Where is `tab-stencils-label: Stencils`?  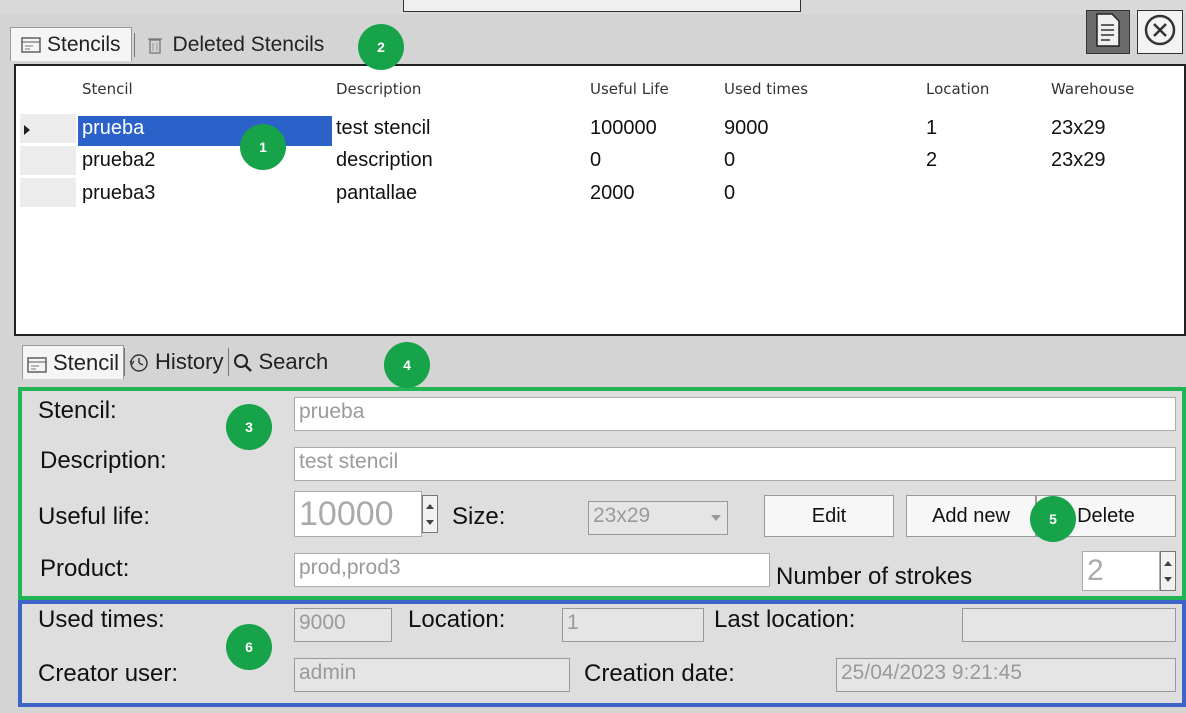 tab-stencils-label: Stencils is located at coordinates (84, 44).